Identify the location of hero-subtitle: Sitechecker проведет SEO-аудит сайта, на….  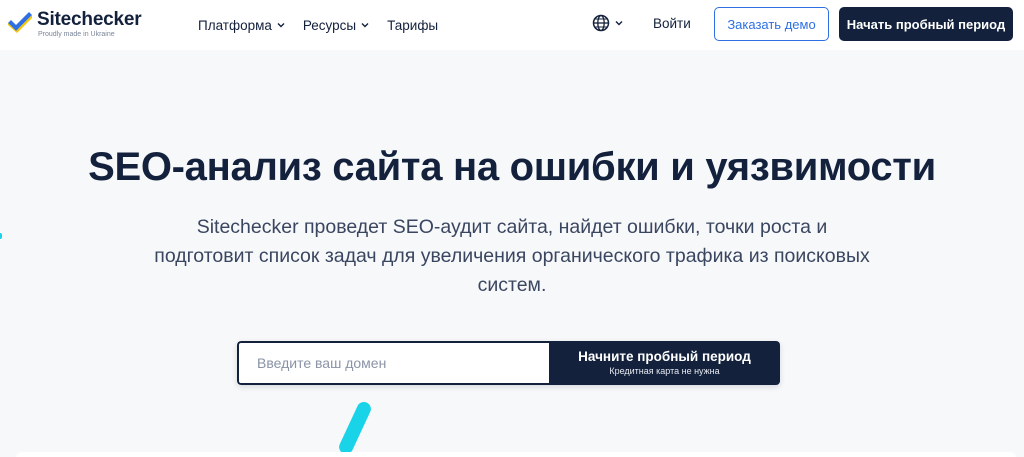
(512, 256).